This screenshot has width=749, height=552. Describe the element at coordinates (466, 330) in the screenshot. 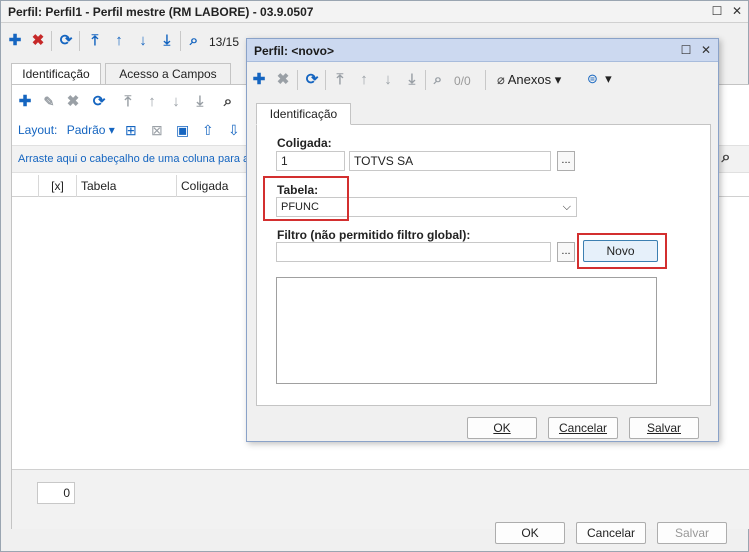

I see `filtro-memo` at that location.